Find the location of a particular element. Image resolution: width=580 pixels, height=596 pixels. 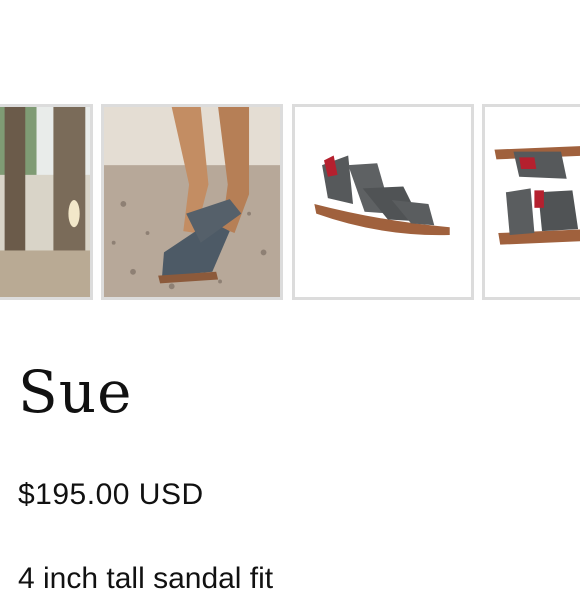

sandal-angle-image is located at coordinates (532, 202).